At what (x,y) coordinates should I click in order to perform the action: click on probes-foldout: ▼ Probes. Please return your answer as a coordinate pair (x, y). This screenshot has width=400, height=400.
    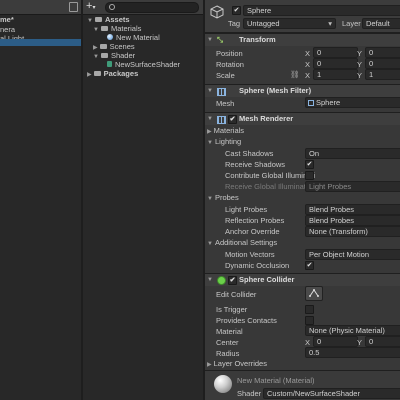
    Looking at the image, I should click on (303, 198).